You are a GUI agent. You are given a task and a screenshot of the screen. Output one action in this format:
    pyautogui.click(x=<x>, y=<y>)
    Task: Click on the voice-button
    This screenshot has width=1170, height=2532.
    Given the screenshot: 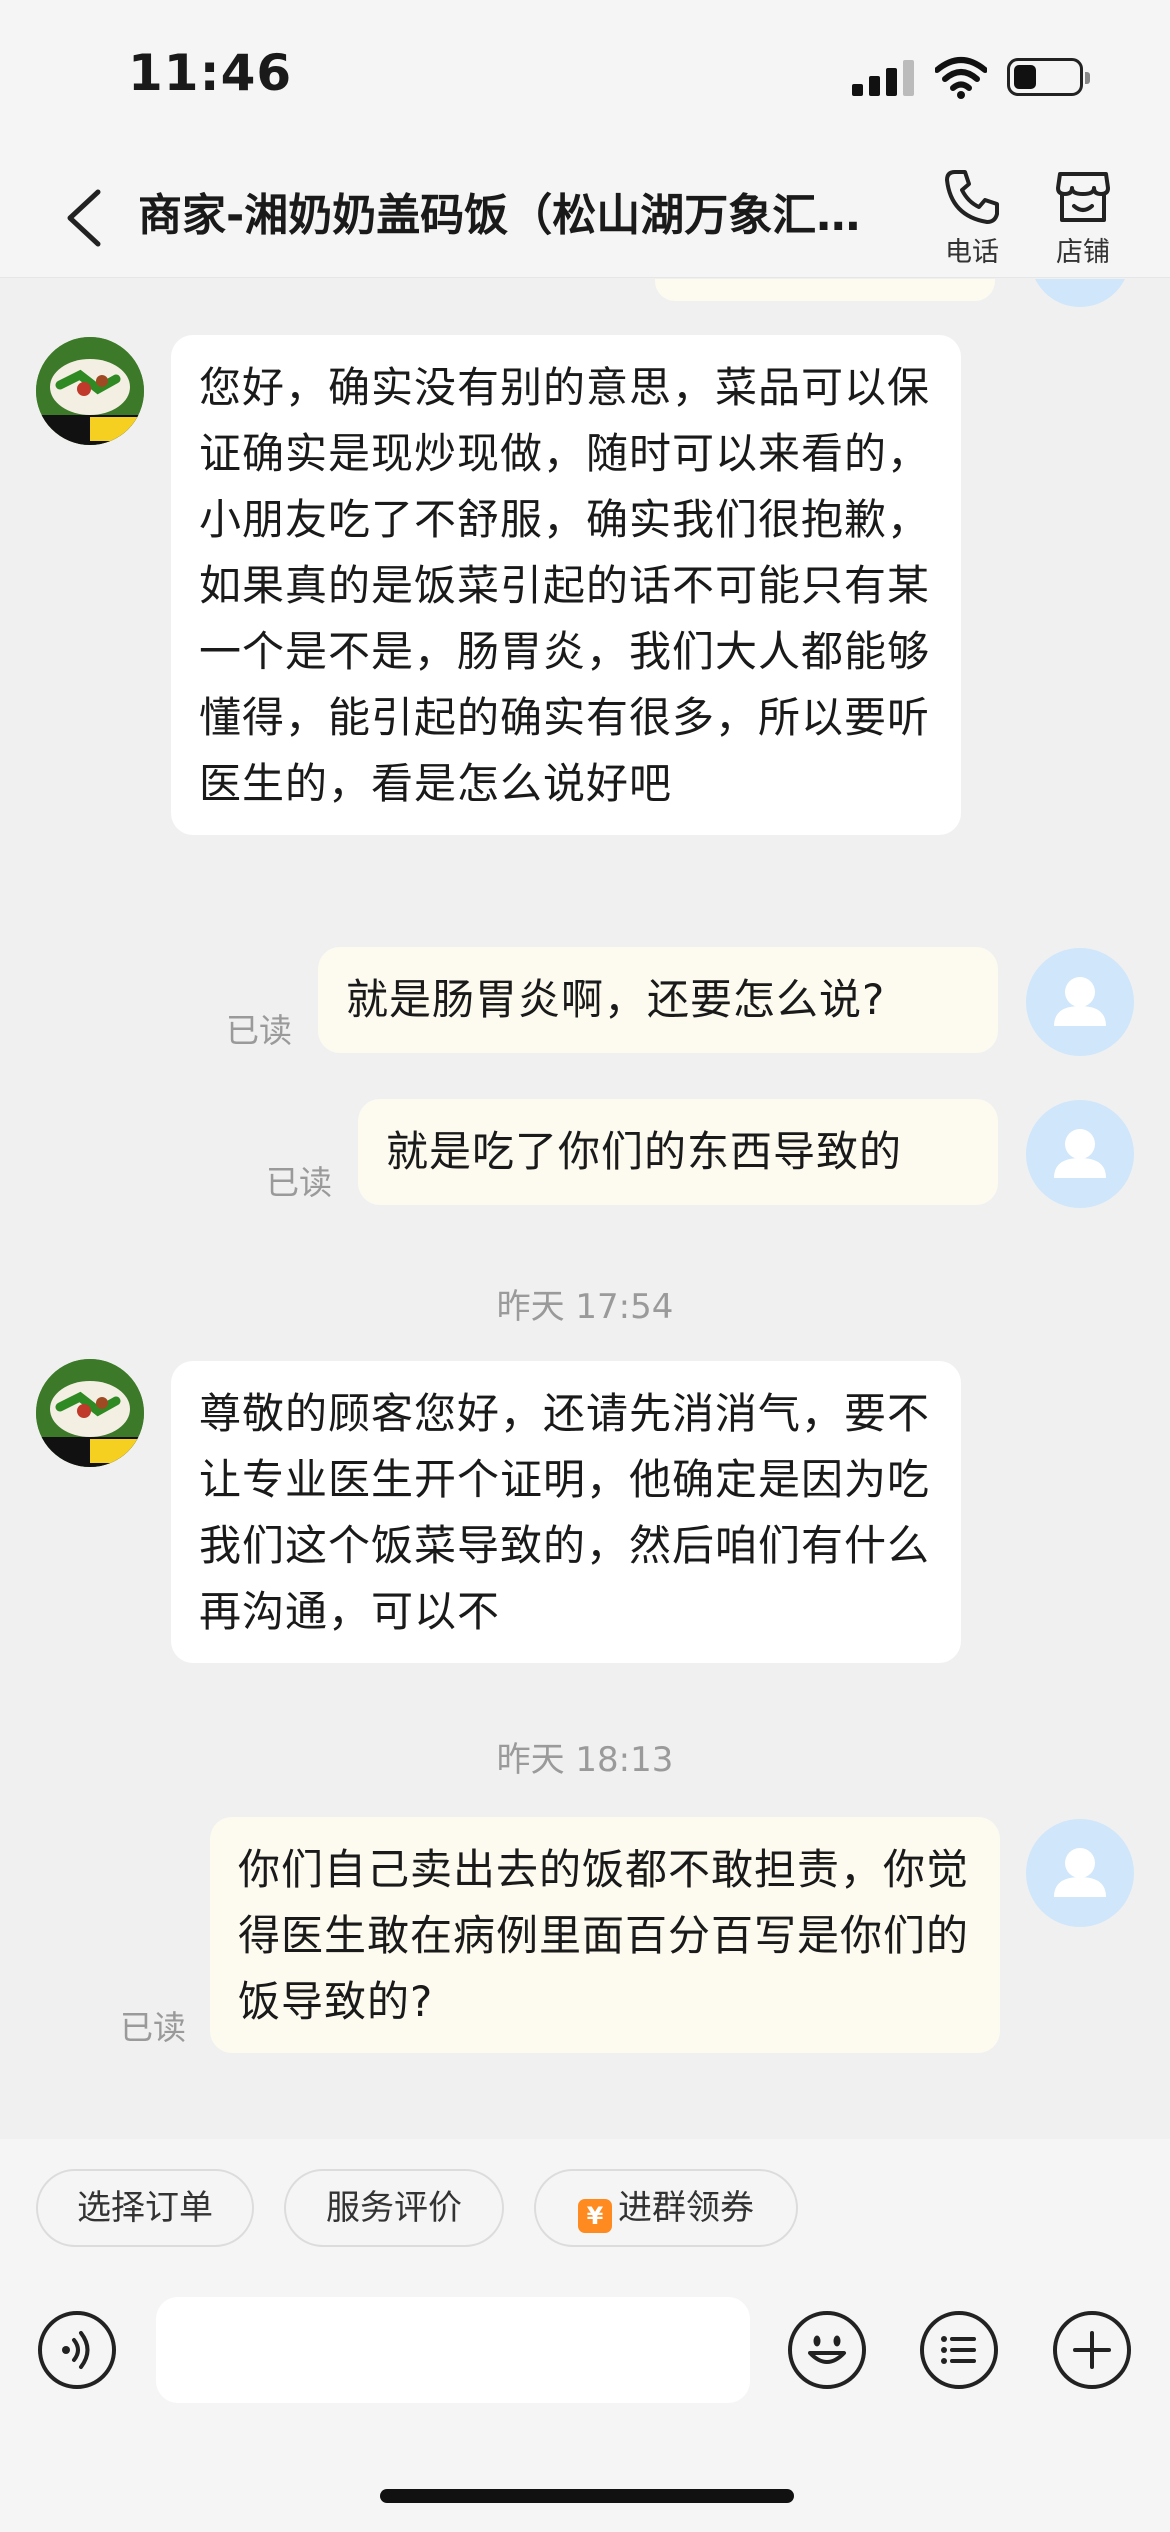 What is the action you would take?
    pyautogui.click(x=77, y=2350)
    